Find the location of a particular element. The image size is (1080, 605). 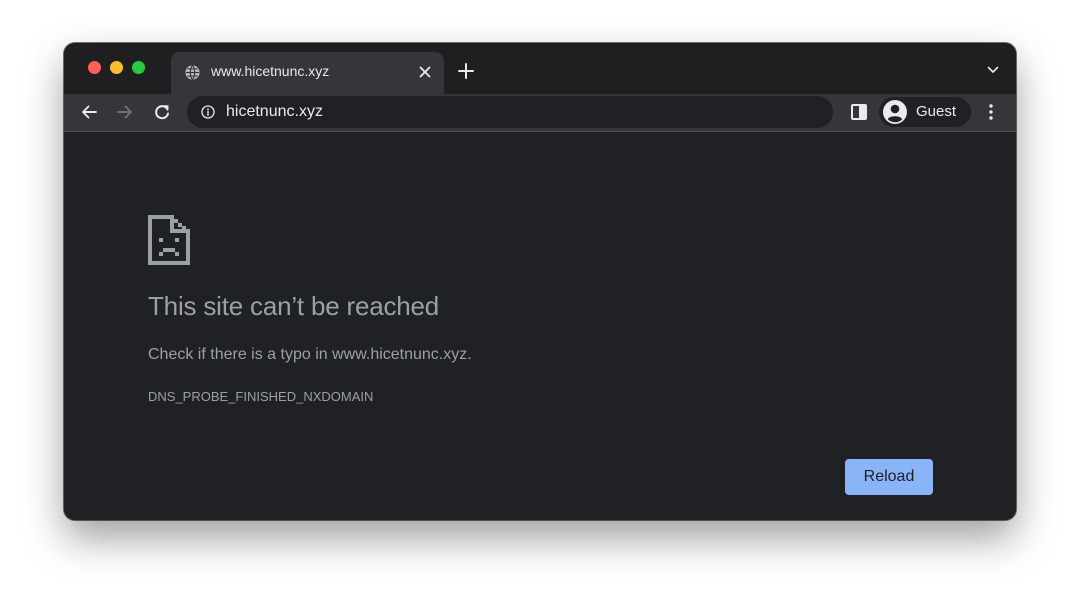

avatar-icon is located at coordinates (895, 112).